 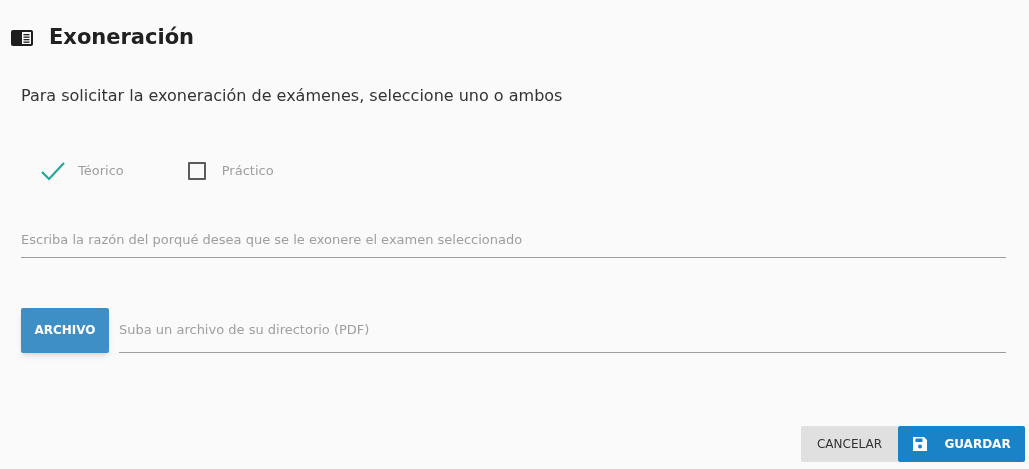 I want to click on checkbox-option: Téorico, so click(x=82, y=170).